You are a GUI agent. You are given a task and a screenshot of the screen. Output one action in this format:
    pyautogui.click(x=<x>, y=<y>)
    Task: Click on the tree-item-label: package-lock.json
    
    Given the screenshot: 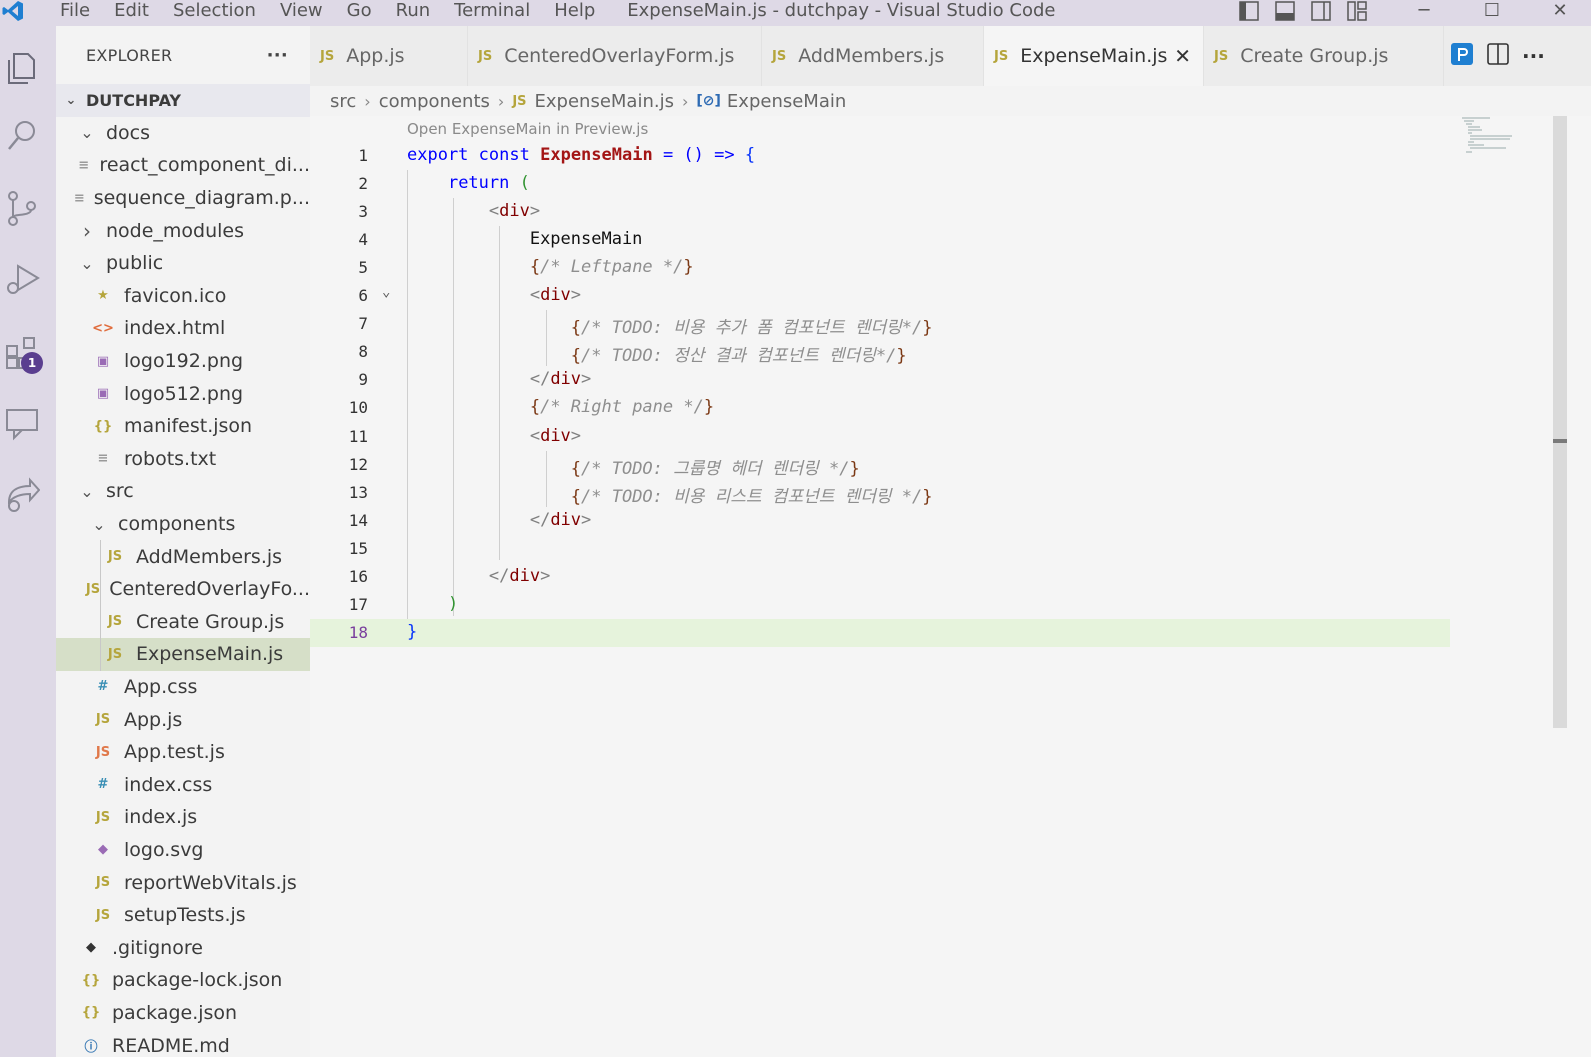 What is the action you would take?
    pyautogui.click(x=197, y=980)
    